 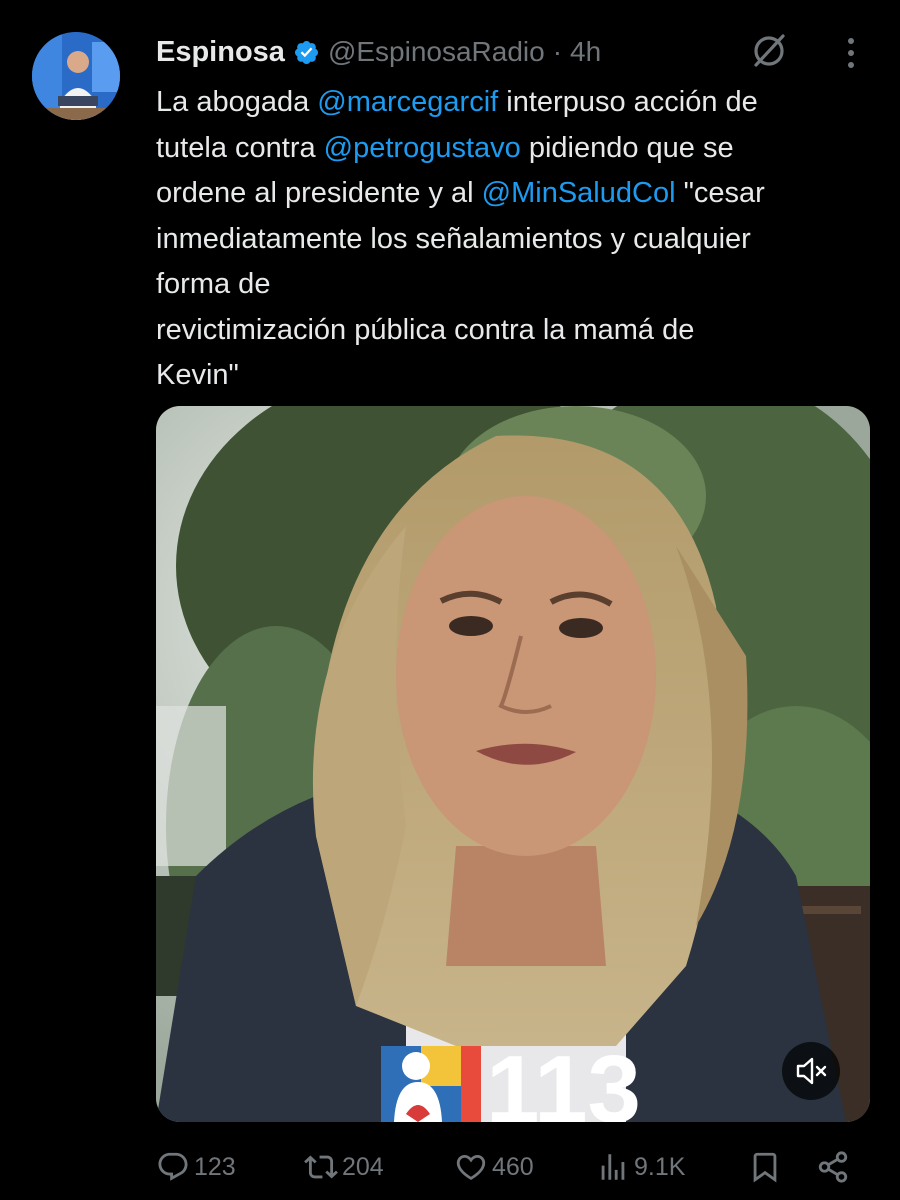 I want to click on mention-link: @MinSaludCol, so click(x=579, y=193).